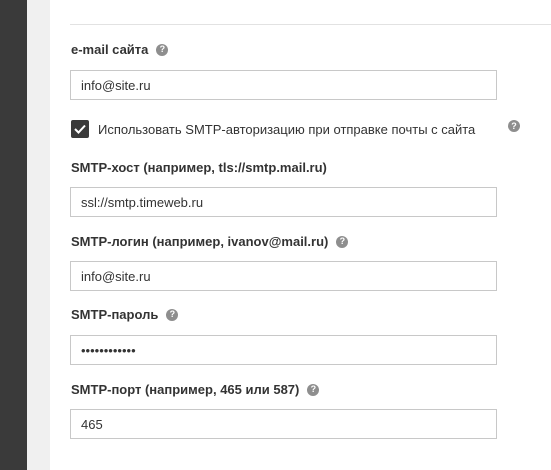 The width and height of the screenshot is (551, 470). What do you see at coordinates (13, 235) in the screenshot?
I see `sidebar-strip` at bounding box center [13, 235].